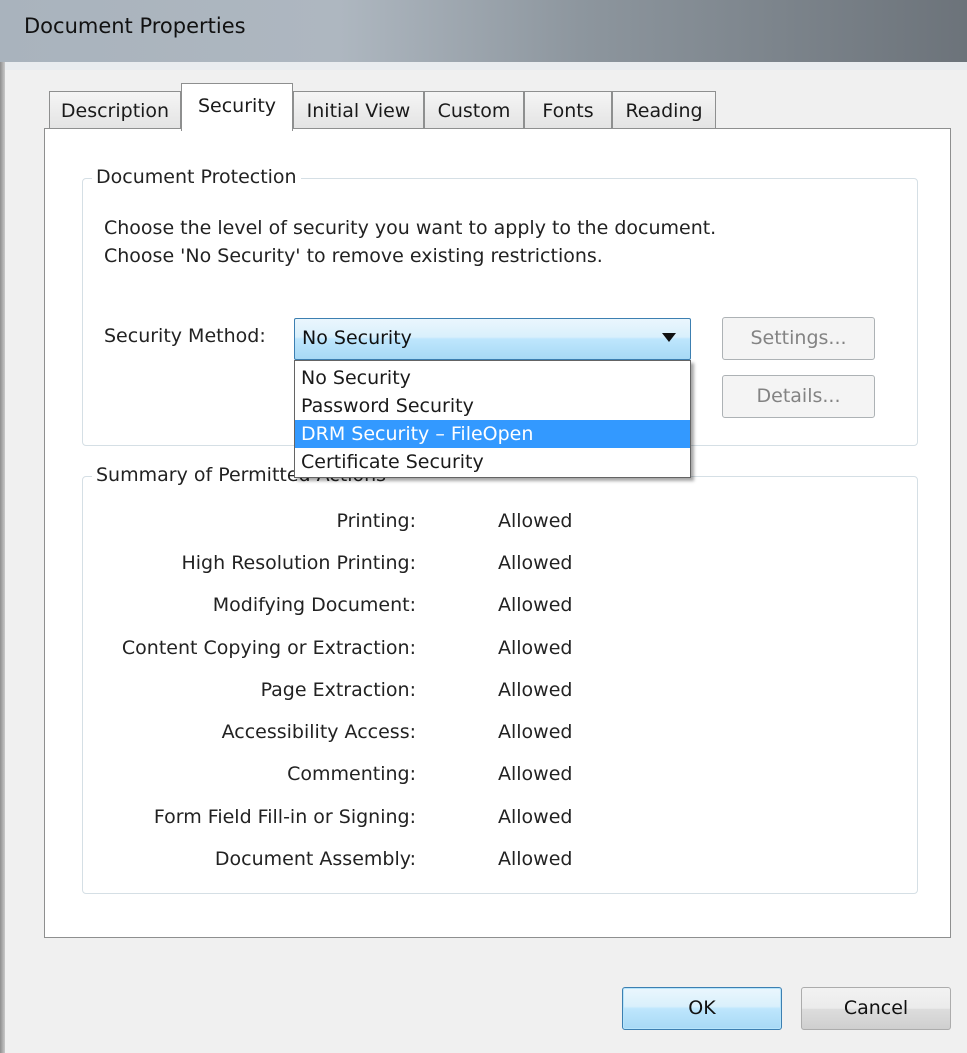 The height and width of the screenshot is (1053, 967). What do you see at coordinates (535, 690) in the screenshot?
I see `permission-page-extraction-value: Allowed` at bounding box center [535, 690].